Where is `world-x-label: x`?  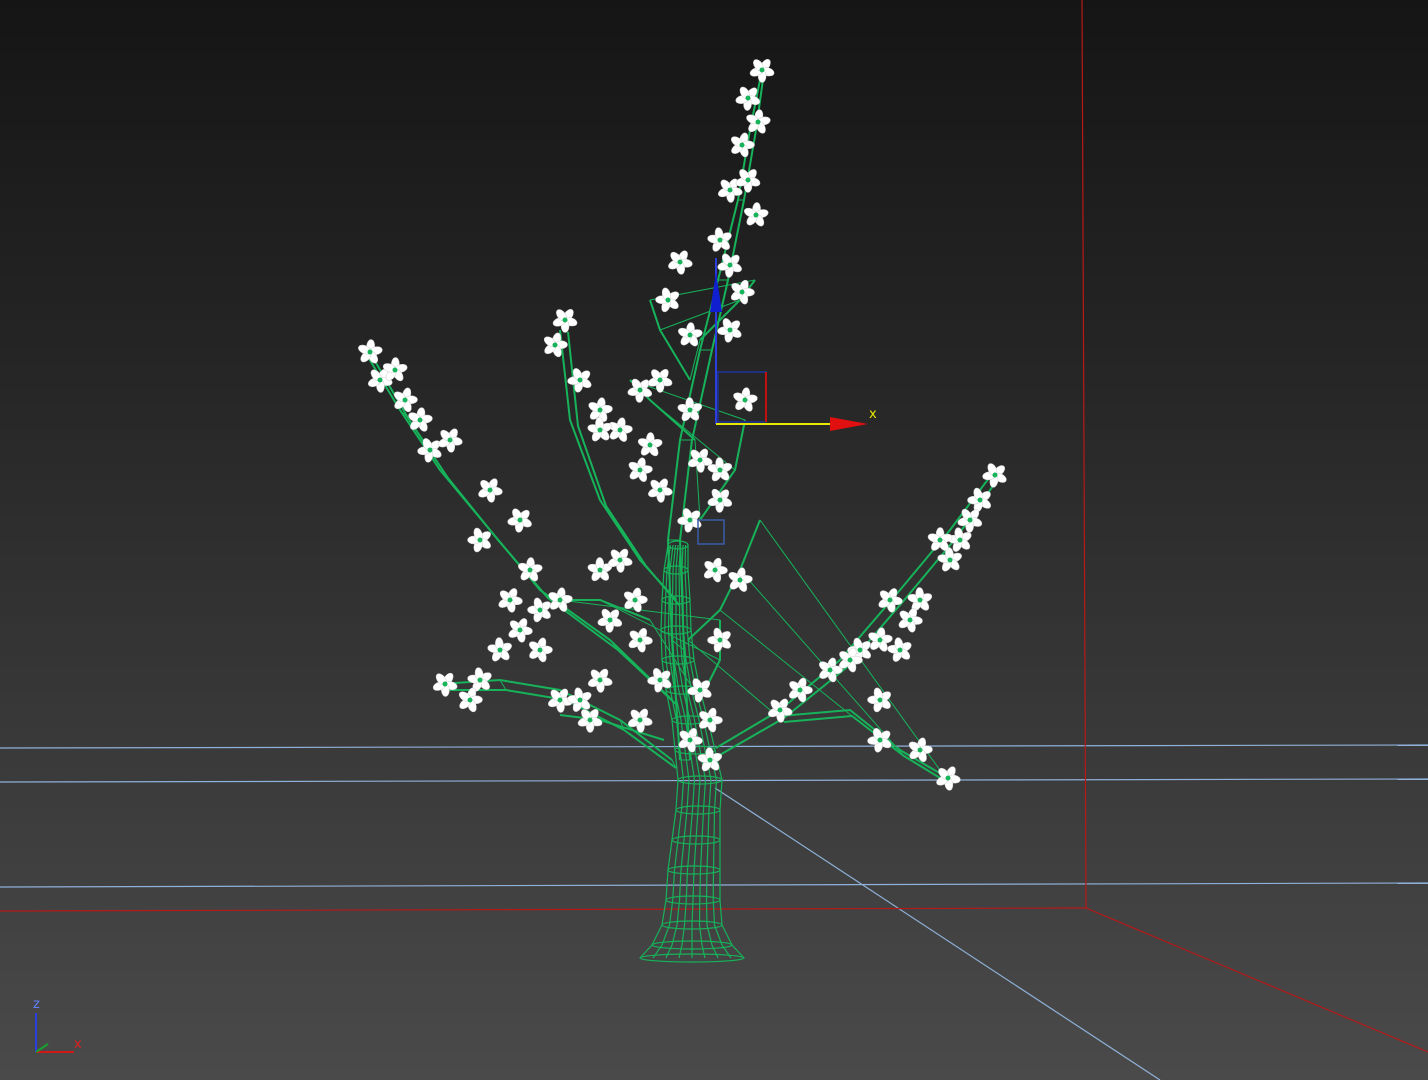 world-x-label: x is located at coordinates (78, 1044).